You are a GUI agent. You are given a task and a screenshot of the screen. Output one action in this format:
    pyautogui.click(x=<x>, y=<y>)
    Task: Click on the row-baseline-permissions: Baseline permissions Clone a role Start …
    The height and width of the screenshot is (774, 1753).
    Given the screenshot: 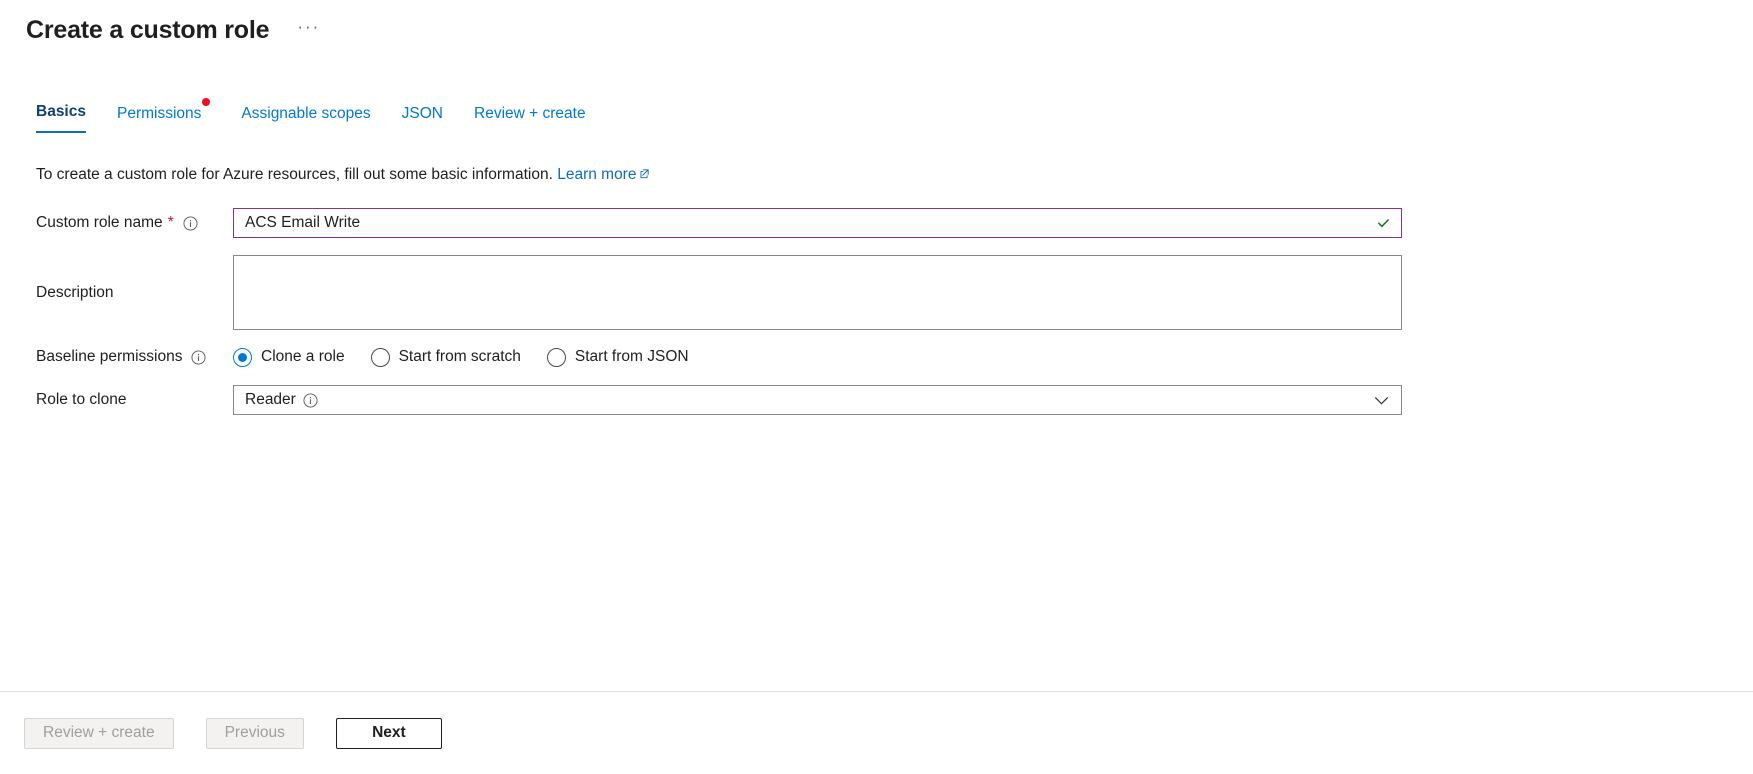 What is the action you would take?
    pyautogui.click(x=894, y=357)
    